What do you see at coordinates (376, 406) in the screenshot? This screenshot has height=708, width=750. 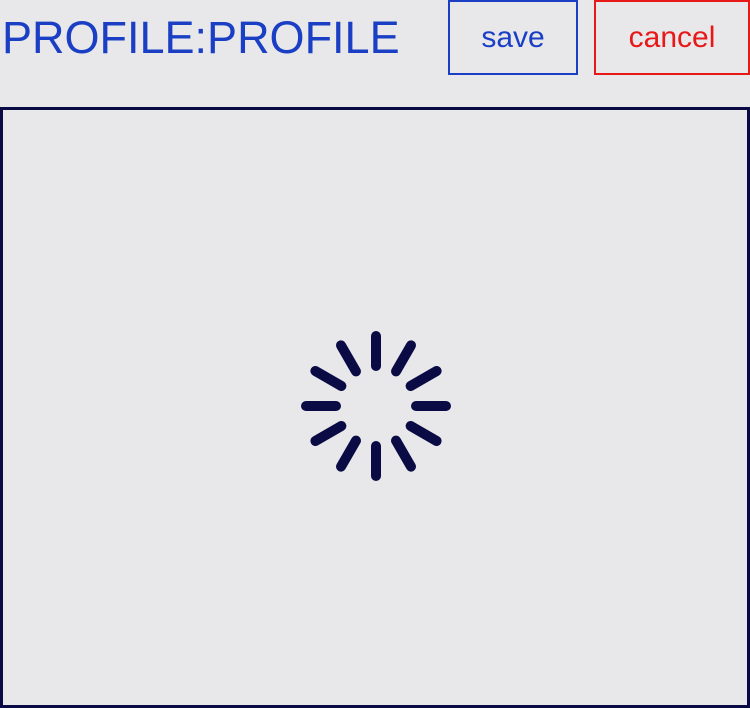 I see `spinner-icon` at bounding box center [376, 406].